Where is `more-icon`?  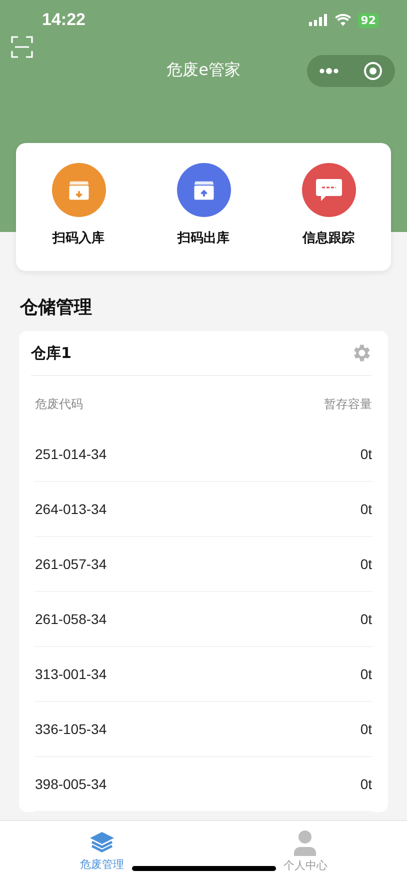 more-icon is located at coordinates (329, 71).